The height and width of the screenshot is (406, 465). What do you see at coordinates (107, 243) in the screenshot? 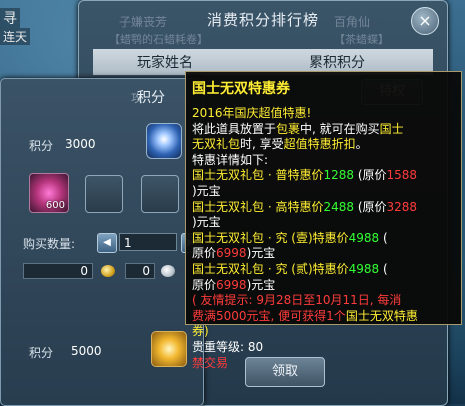
I see `decrease-quantity-button: ◀` at bounding box center [107, 243].